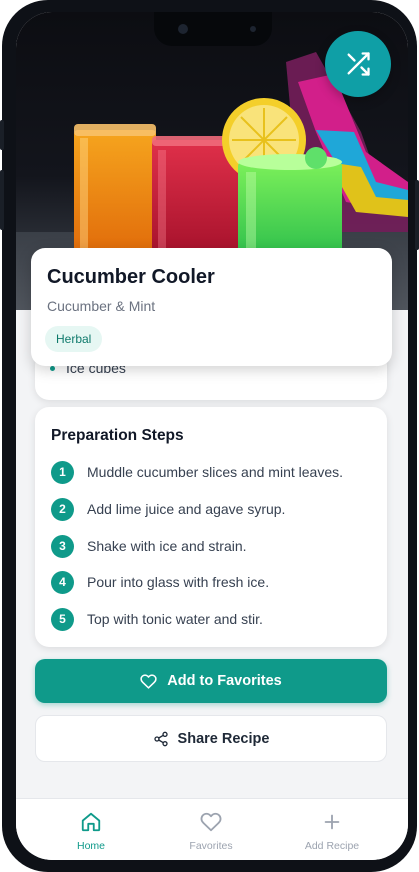 The width and height of the screenshot is (419, 872). What do you see at coordinates (160, 738) in the screenshot?
I see `share-icon` at bounding box center [160, 738].